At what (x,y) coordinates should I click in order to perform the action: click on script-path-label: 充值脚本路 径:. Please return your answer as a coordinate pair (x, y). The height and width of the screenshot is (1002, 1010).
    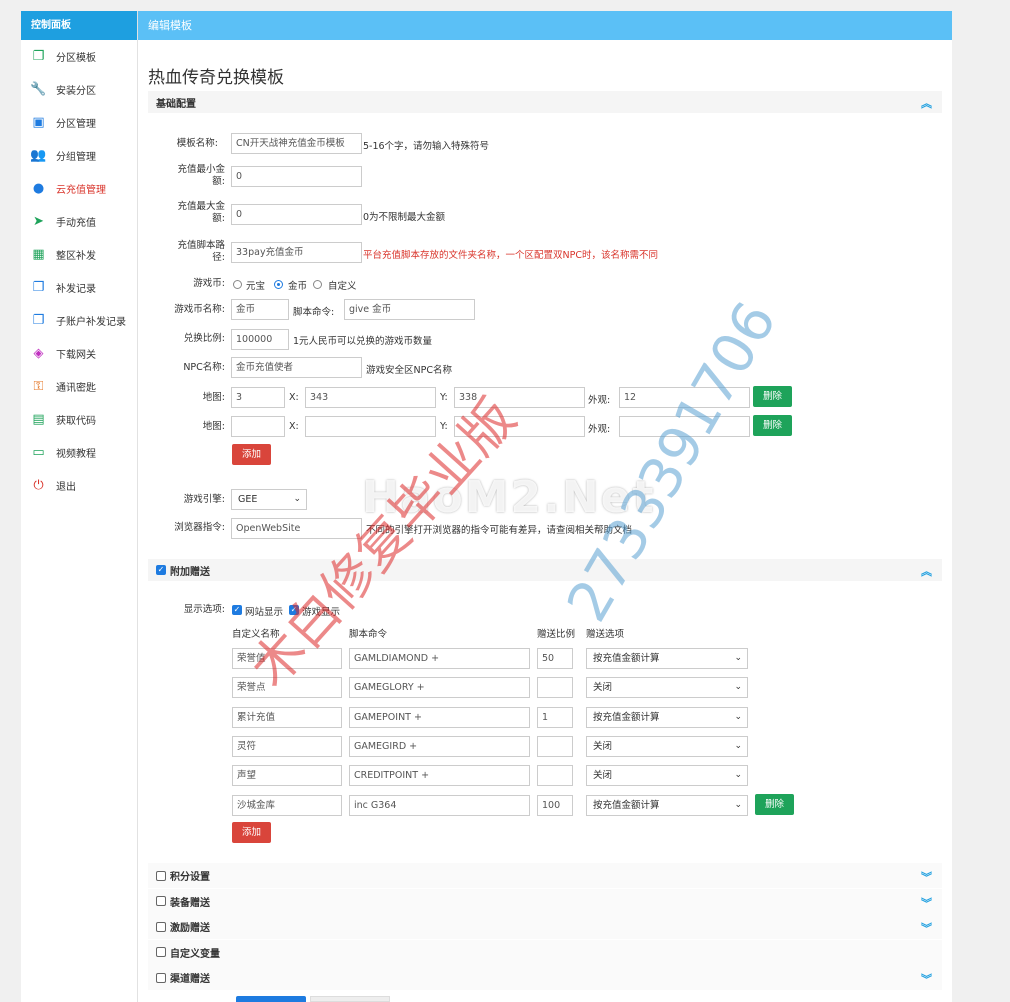
    Looking at the image, I should click on (201, 251).